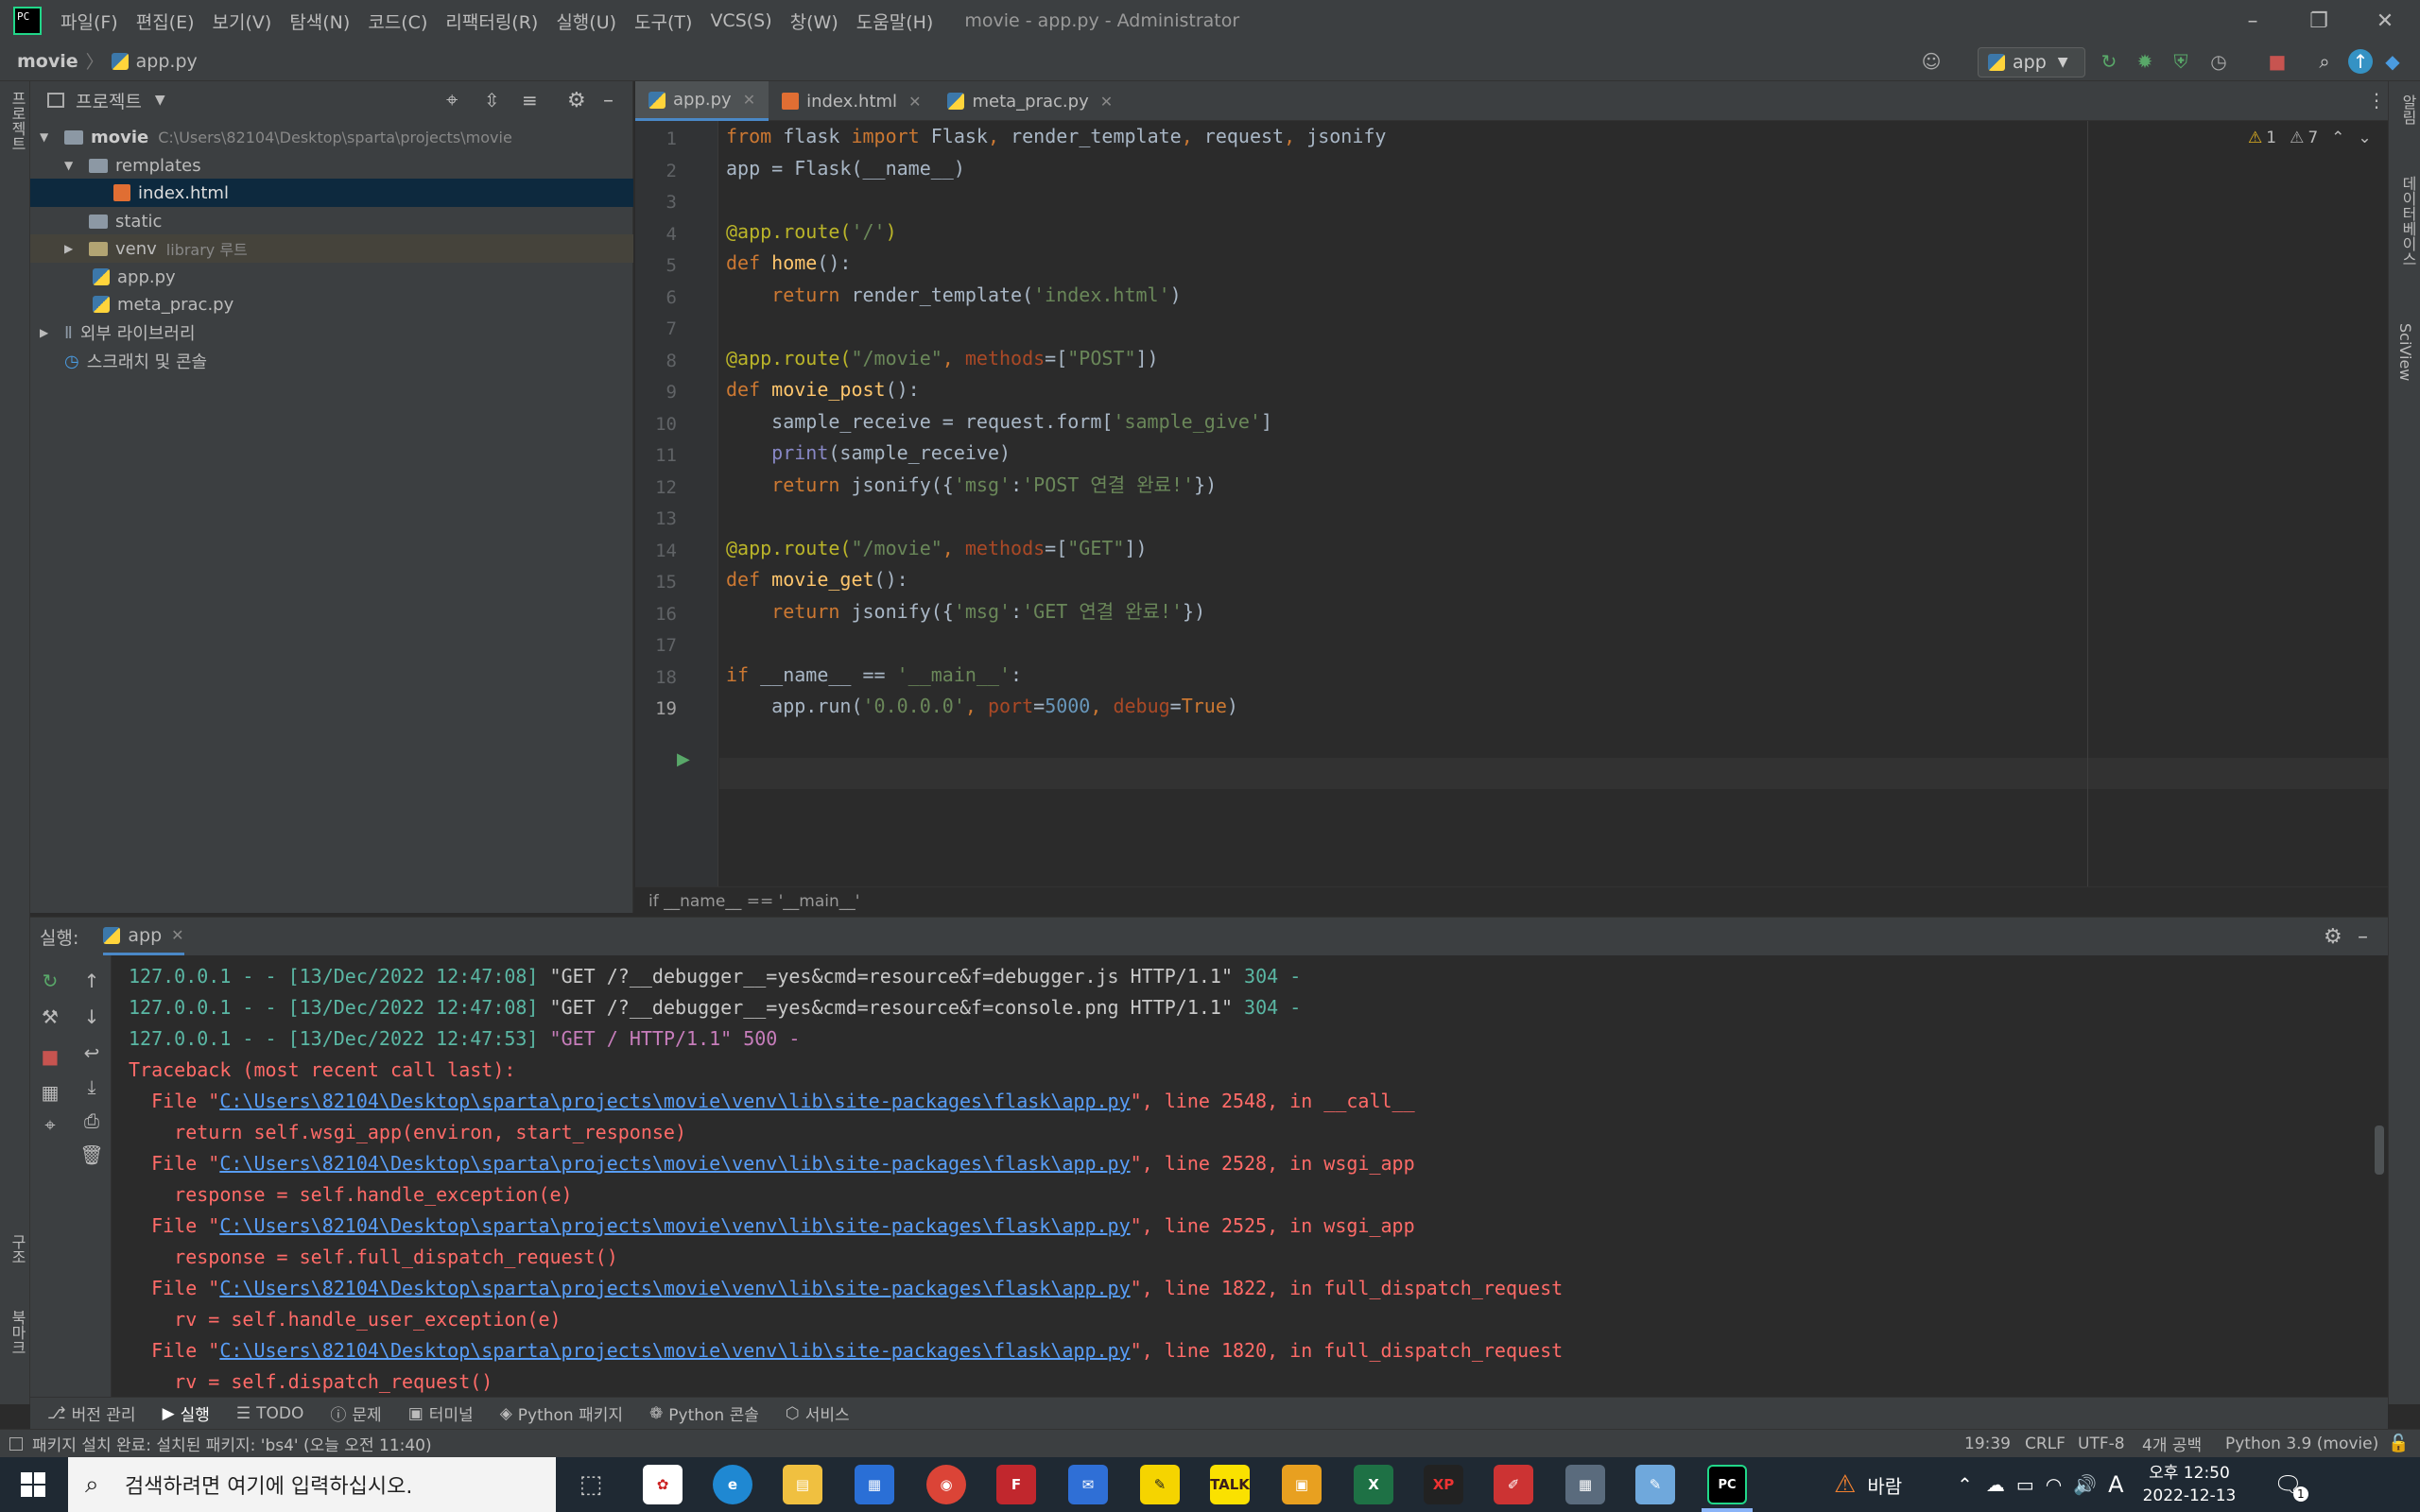  What do you see at coordinates (818, 1413) in the screenshot?
I see `tool-tab-7: ⬡ 서비스` at bounding box center [818, 1413].